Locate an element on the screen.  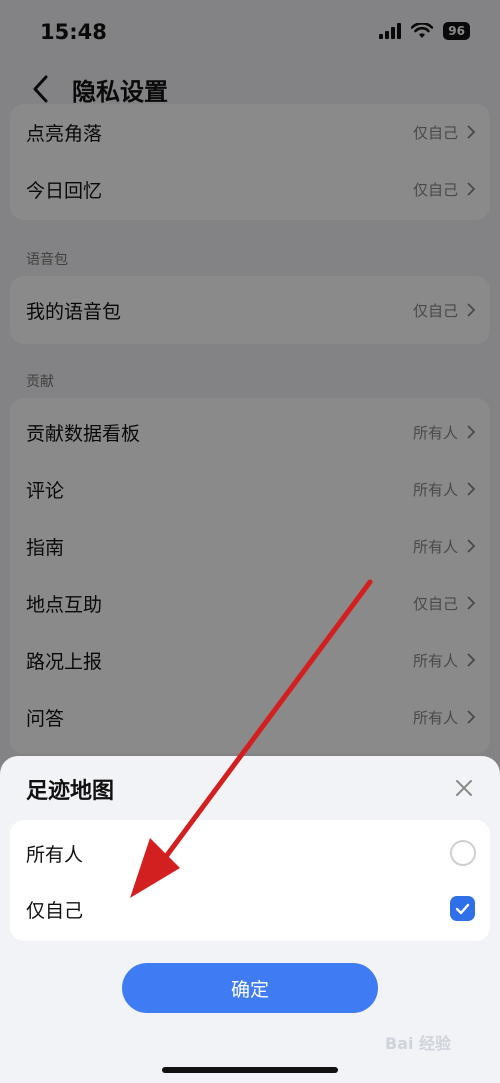
watermark-logo: Bai 经验 is located at coordinates (418, 1043).